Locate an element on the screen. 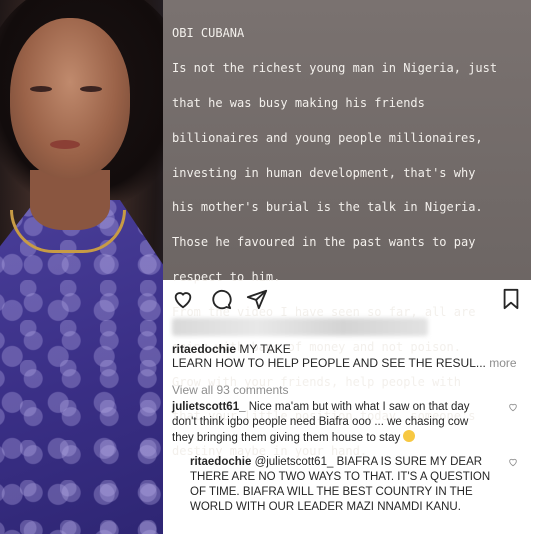  comment-mention: @julietscott61_ is located at coordinates (294, 462).